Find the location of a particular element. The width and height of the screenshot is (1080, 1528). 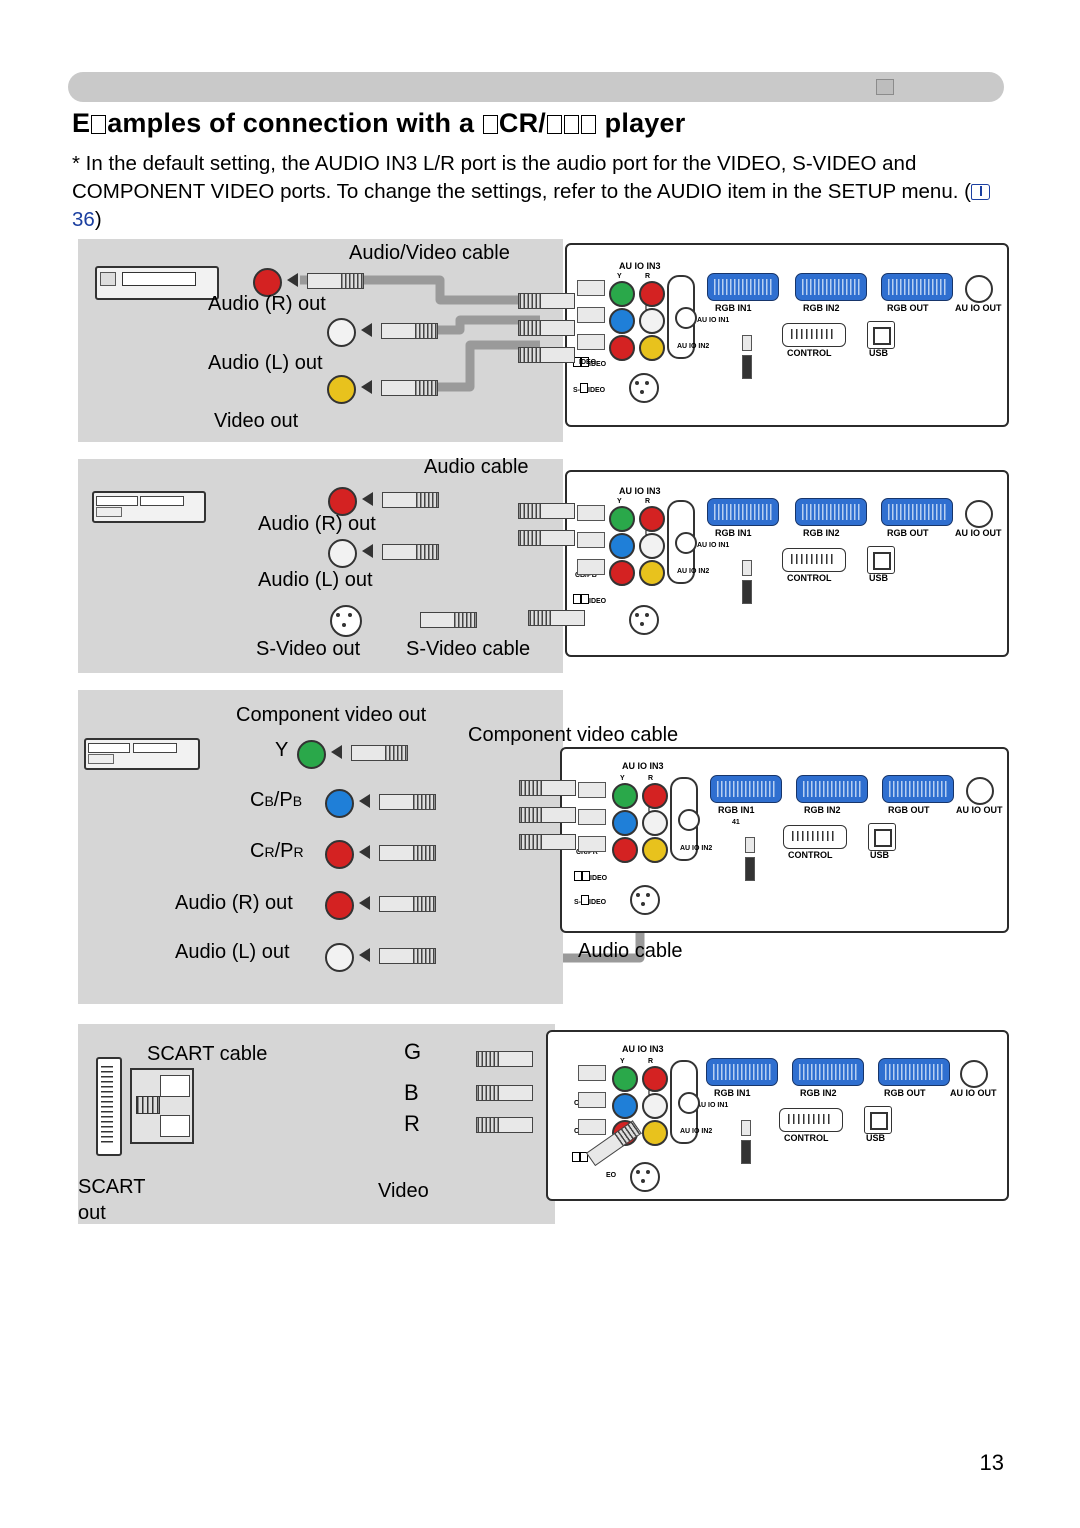

panel2-audio-in1-port is located at coordinates (686, 543).